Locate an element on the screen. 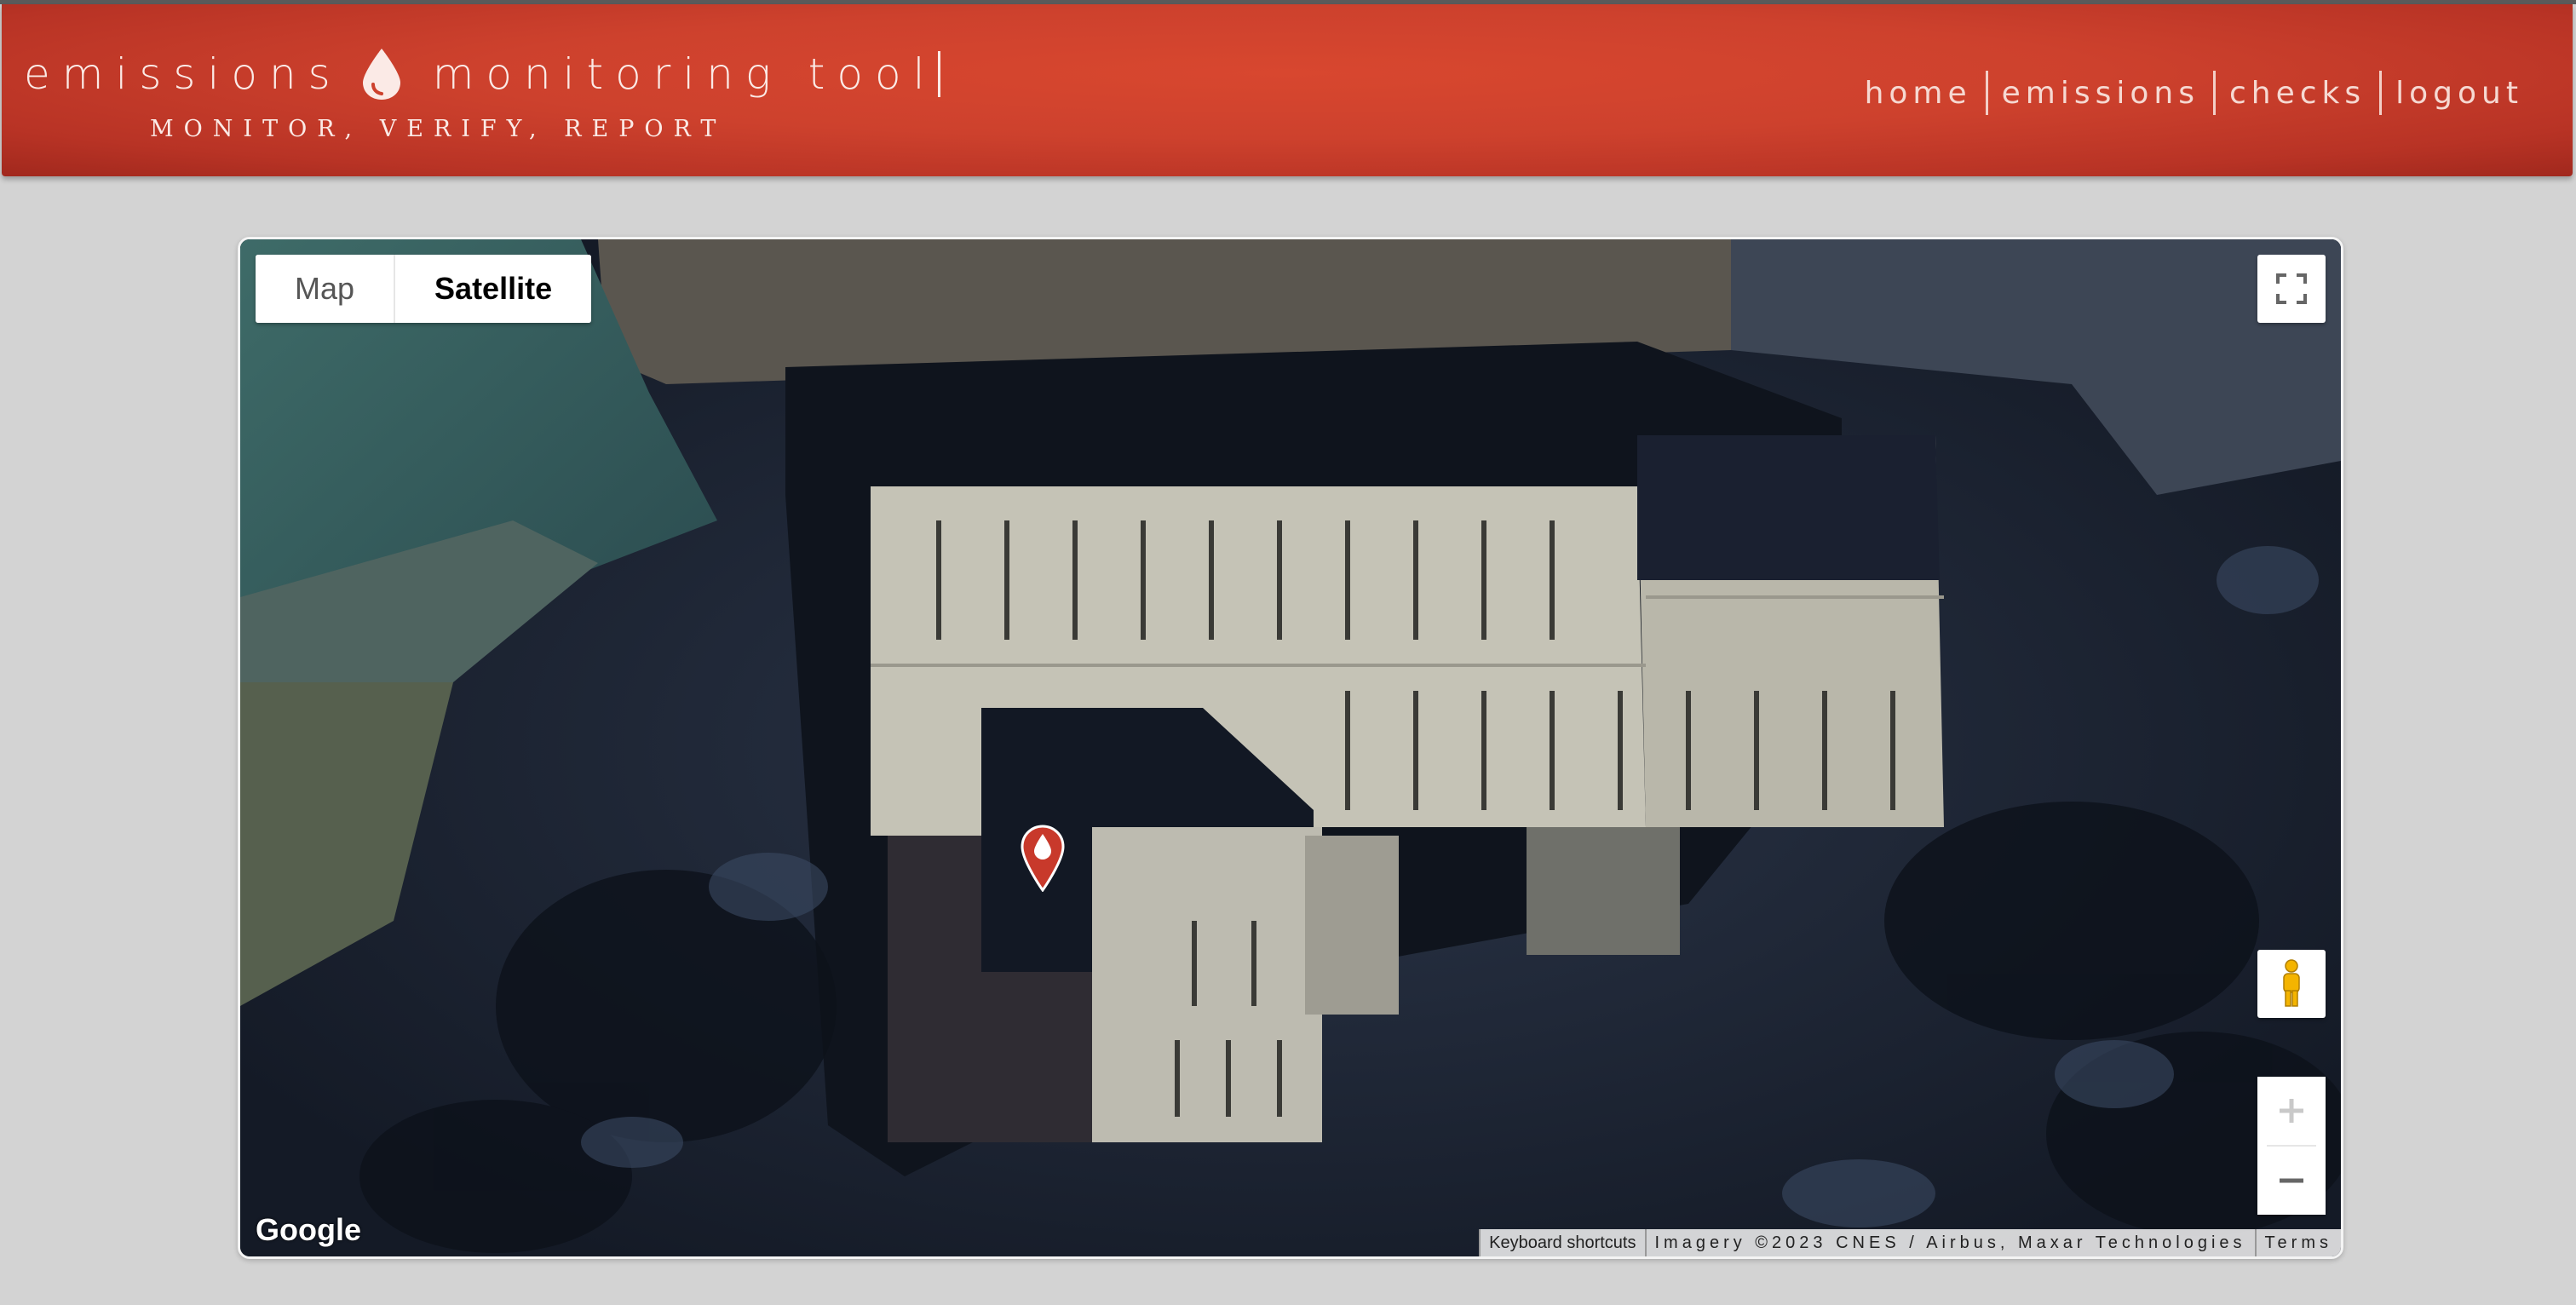 Image resolution: width=2576 pixels, height=1305 pixels. zoom-in-button is located at coordinates (2291, 1111).